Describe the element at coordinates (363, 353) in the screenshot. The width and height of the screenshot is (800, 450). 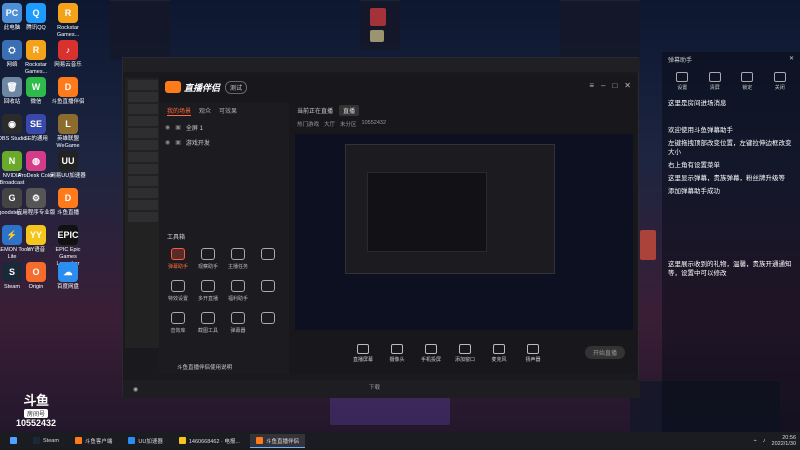
I see `screen-capture-button: 直播屏幕` at that location.